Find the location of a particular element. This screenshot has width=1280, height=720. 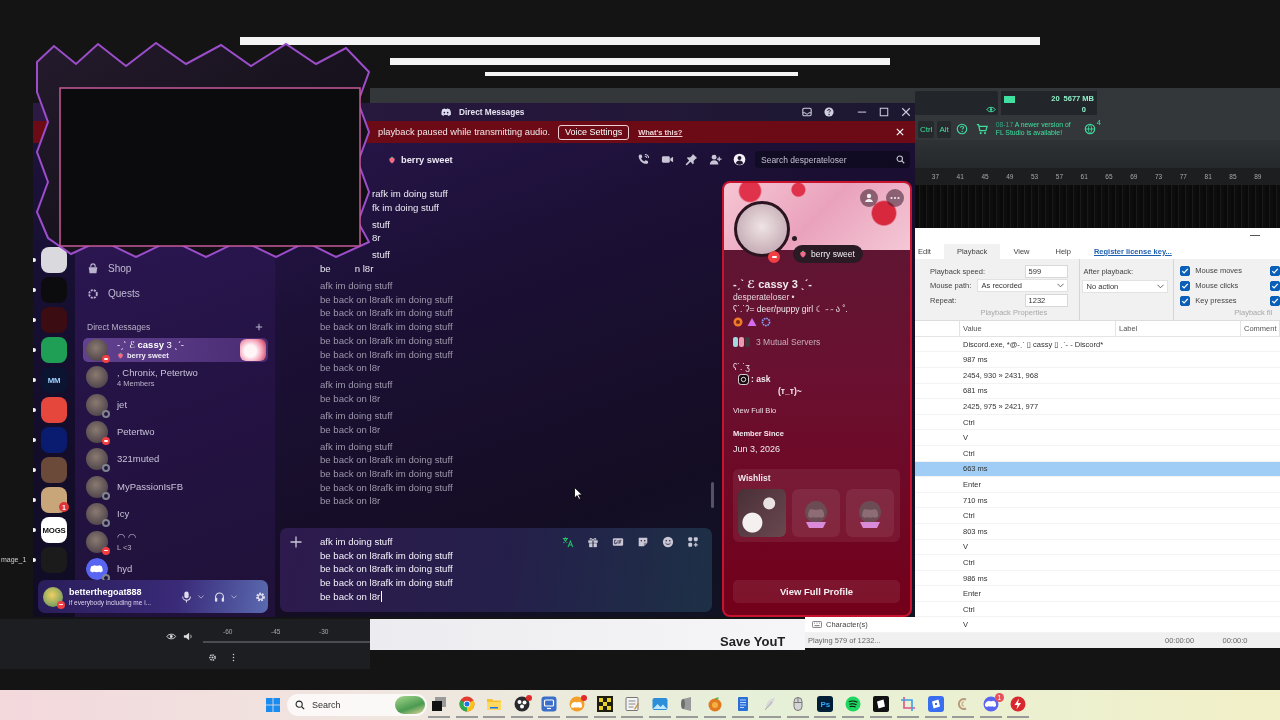

camera-icon is located at coordinates (743, 379).